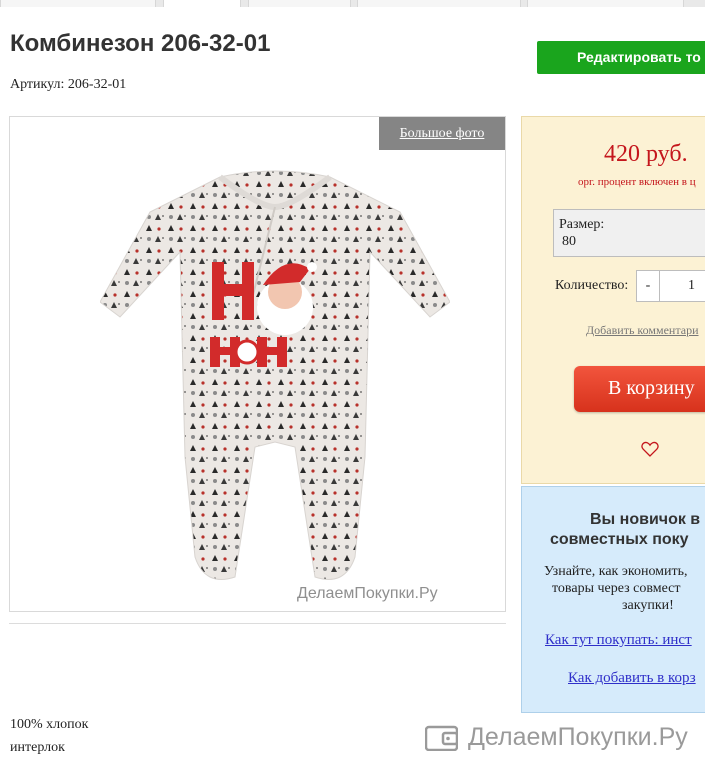 The width and height of the screenshot is (705, 766). Describe the element at coordinates (648, 286) in the screenshot. I see `quantity-decrease-button: -` at that location.